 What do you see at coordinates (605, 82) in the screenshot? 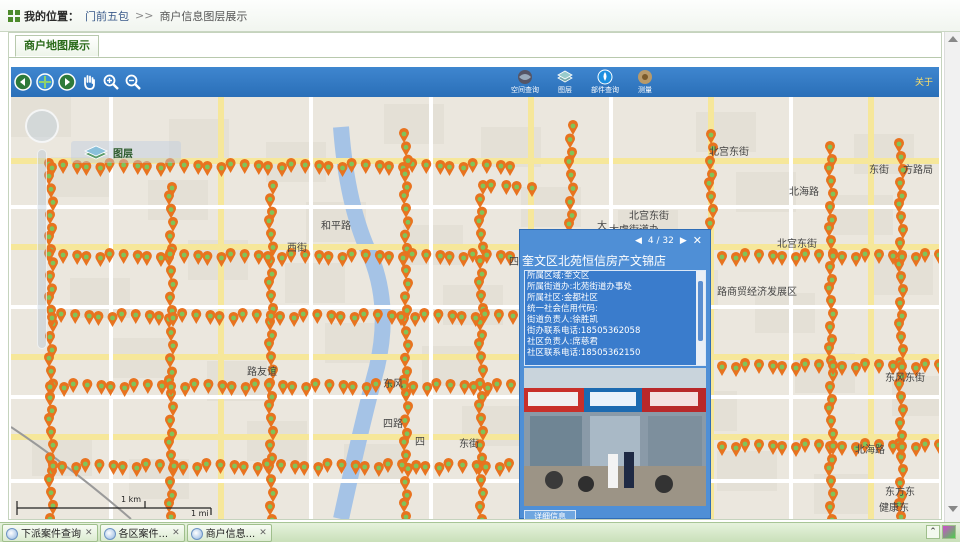
I see `component-query-tool: 部件查询` at bounding box center [605, 82].